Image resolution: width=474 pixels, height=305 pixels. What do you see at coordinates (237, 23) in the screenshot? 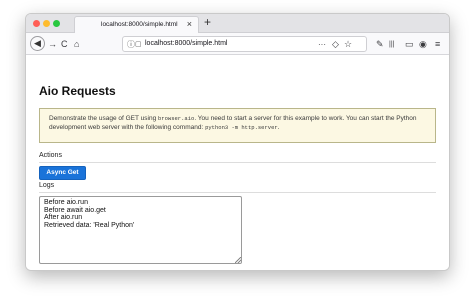
I see `tab-strip: localhost:8000/simple.html × +` at bounding box center [237, 23].